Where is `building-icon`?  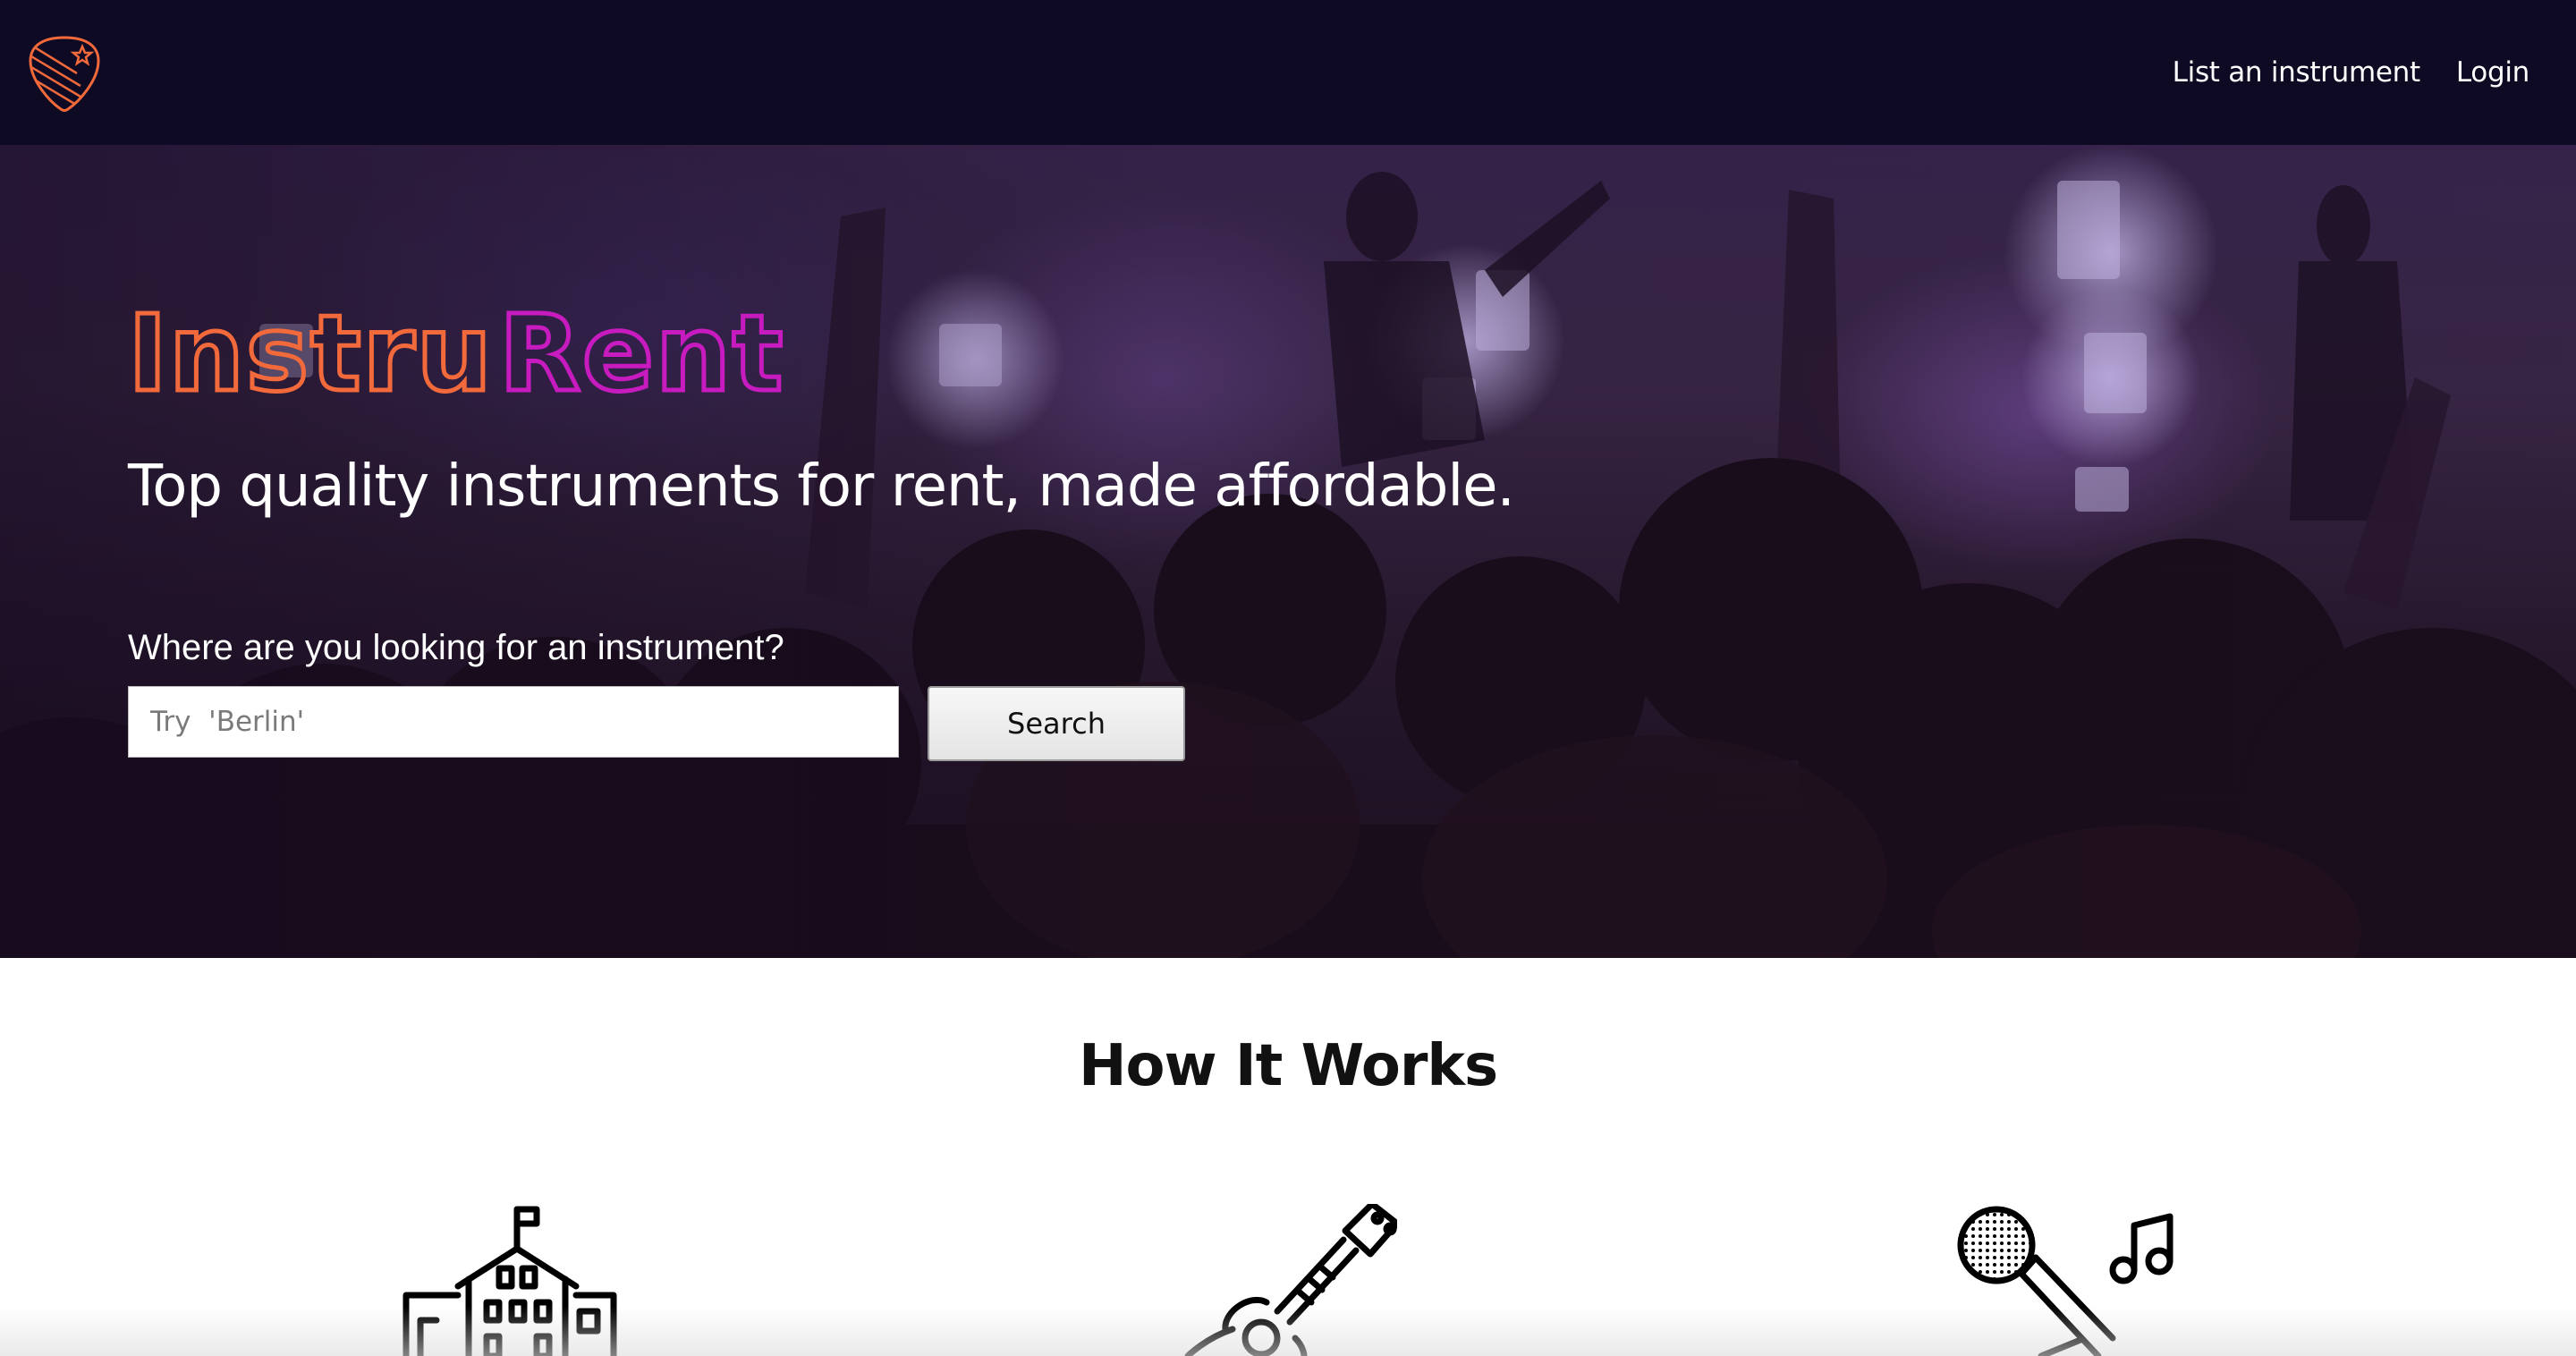
building-icon is located at coordinates (509, 1281).